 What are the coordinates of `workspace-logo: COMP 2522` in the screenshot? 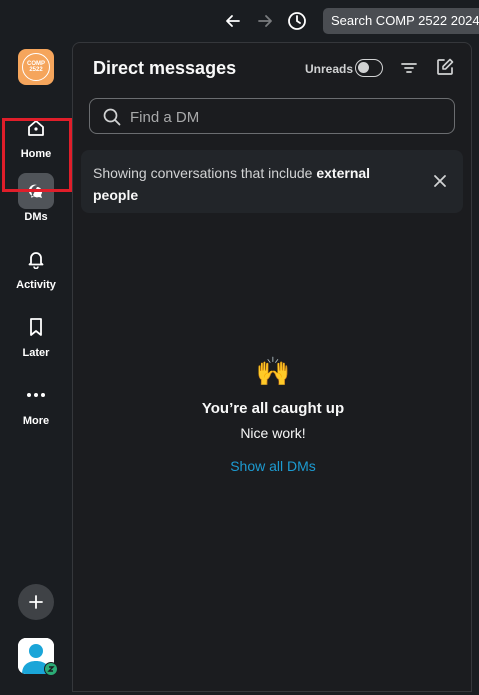 It's located at (36, 67).